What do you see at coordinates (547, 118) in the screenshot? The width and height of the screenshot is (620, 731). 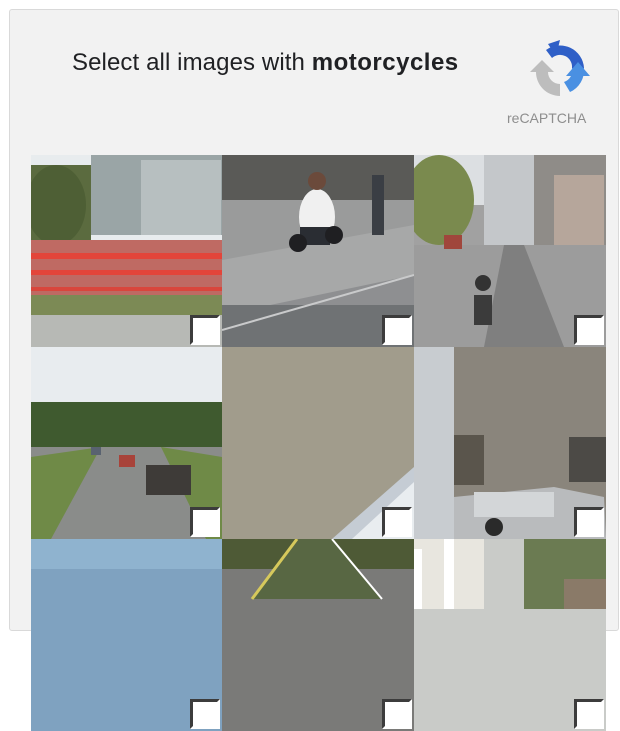 I see `recaptcha-label: reCAPTCHA` at bounding box center [547, 118].